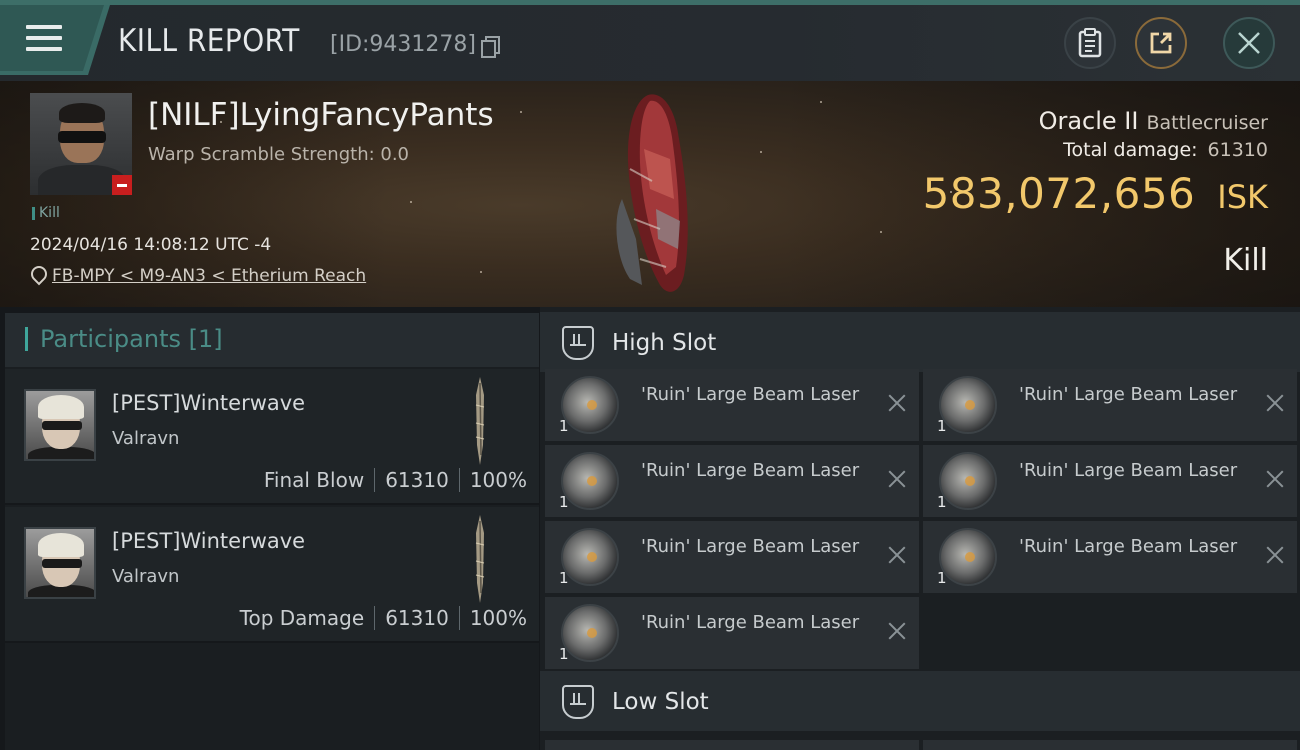 This screenshot has width=1300, height=750. I want to click on participants-title: Participants [1], so click(131, 339).